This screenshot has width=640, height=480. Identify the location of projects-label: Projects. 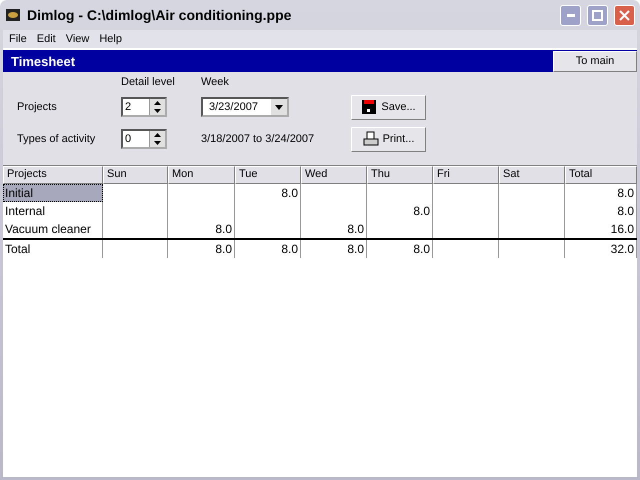
(37, 107).